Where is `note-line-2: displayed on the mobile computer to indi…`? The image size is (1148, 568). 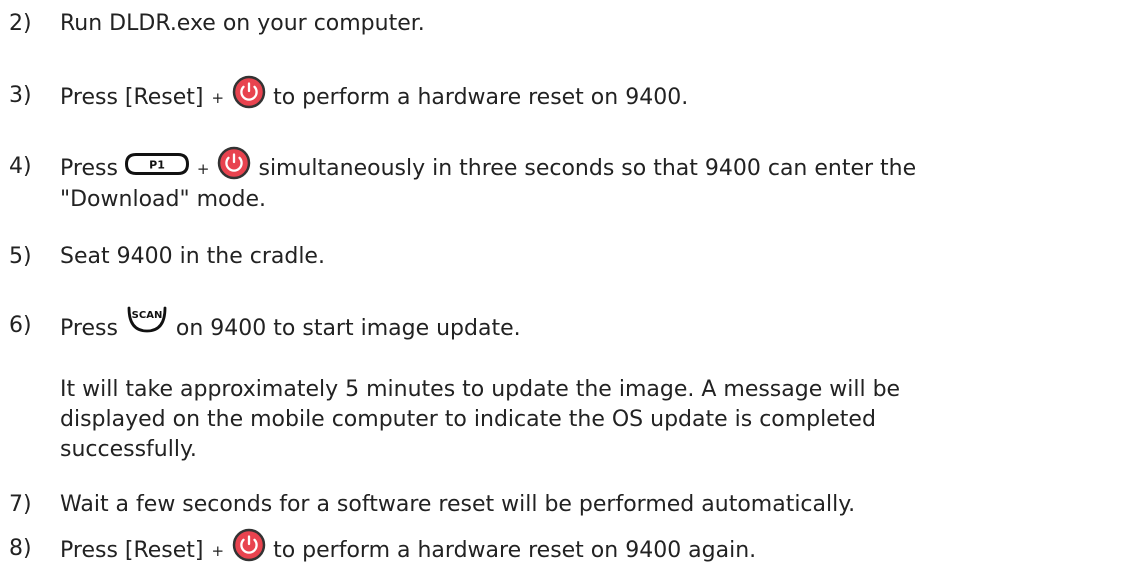 note-line-2: displayed on the mobile computer to indi… is located at coordinates (468, 419).